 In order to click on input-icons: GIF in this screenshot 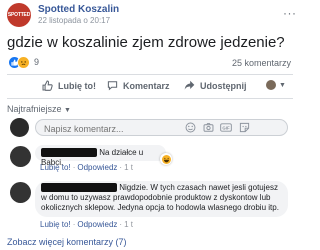, I will do `click(220, 127)`.